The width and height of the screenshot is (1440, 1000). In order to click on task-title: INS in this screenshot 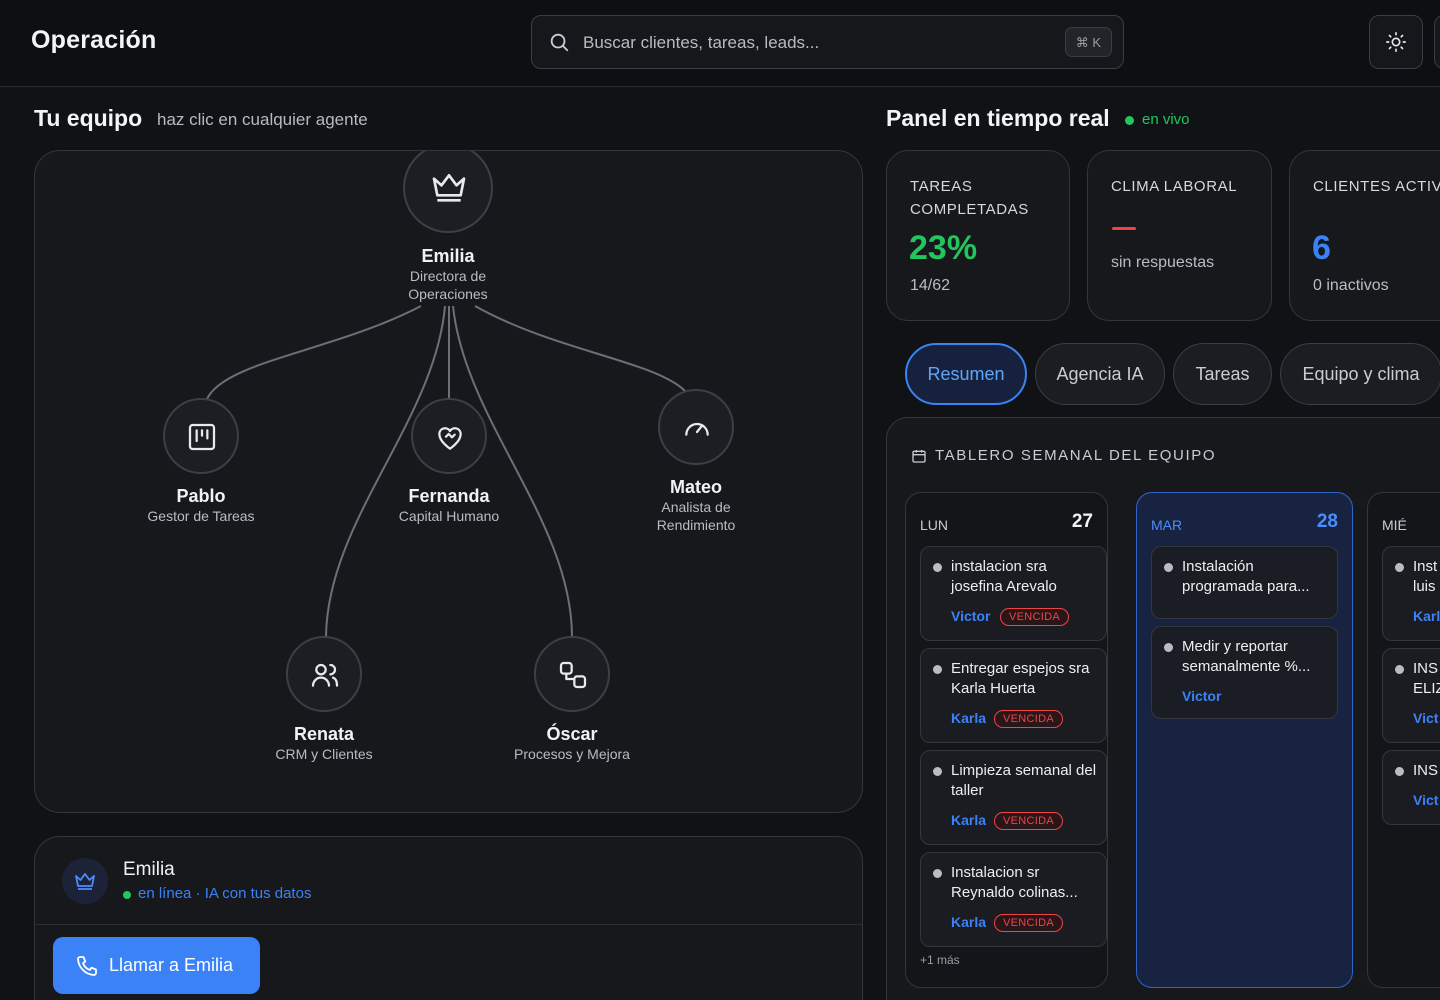, I will do `click(1426, 770)`.